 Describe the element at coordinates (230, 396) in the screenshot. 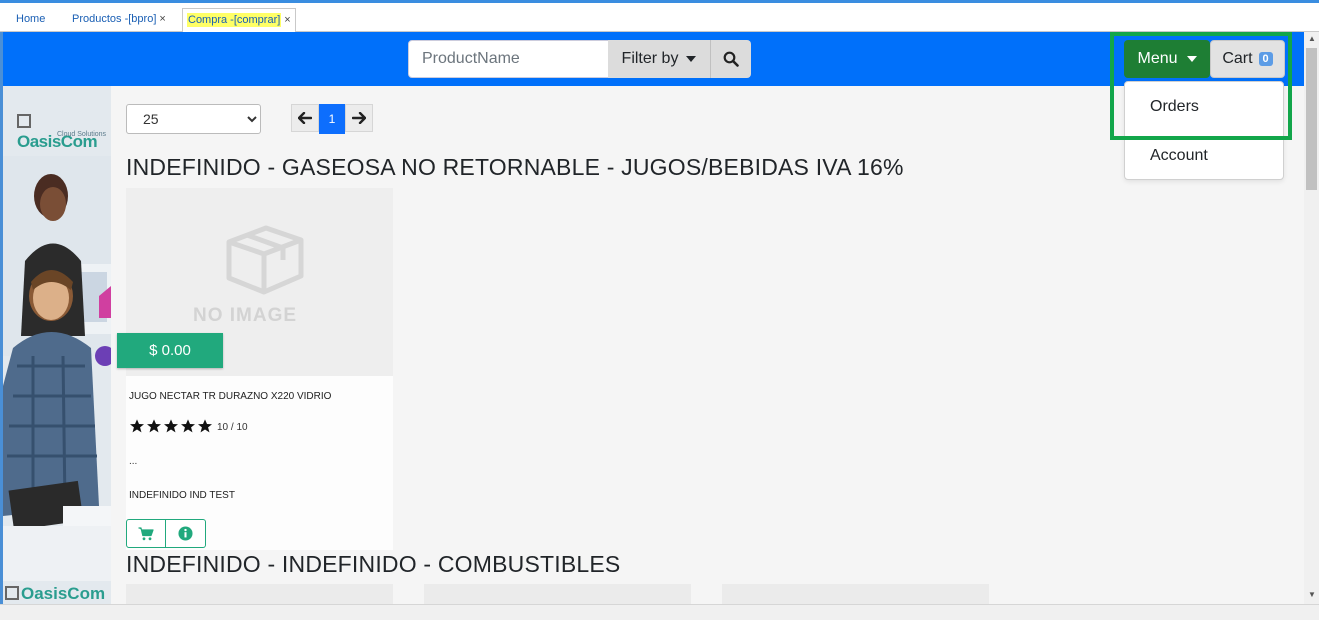

I see `product-name: JUGO NECTAR TR DURAZNO X220 VIDRIO` at that location.